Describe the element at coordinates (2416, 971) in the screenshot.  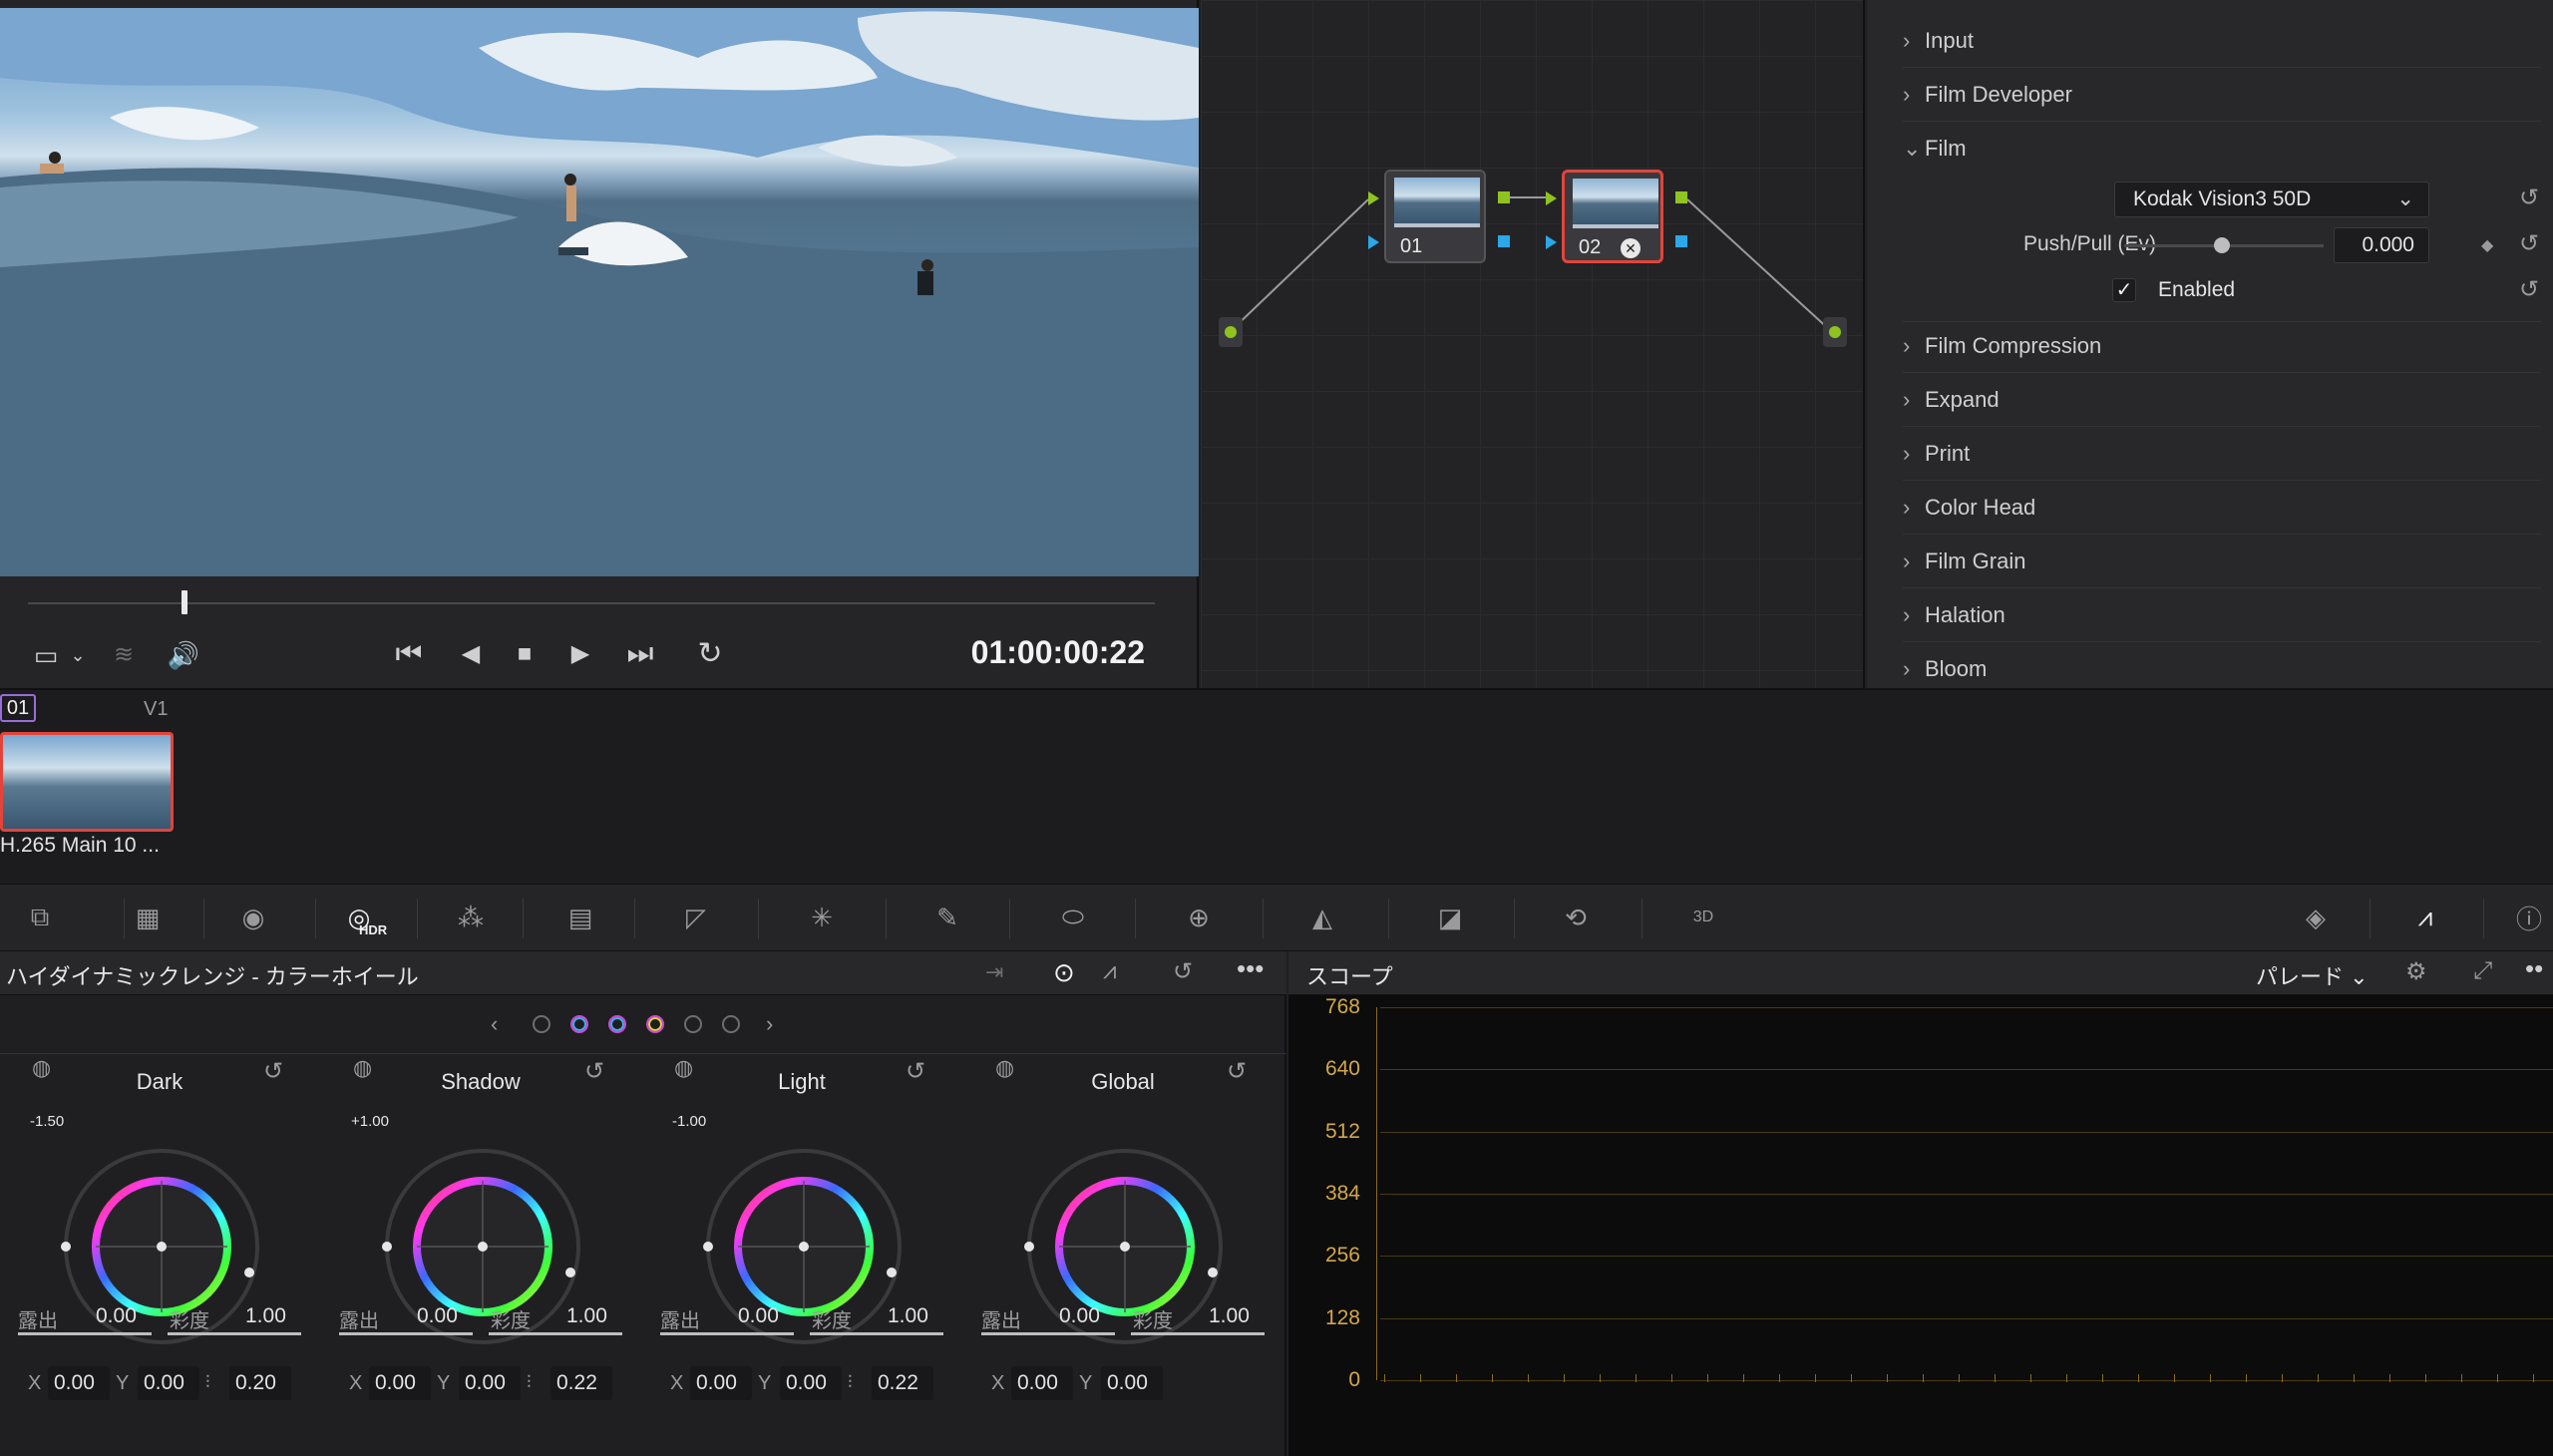
I see `scope-settings-icon: ⚙` at that location.